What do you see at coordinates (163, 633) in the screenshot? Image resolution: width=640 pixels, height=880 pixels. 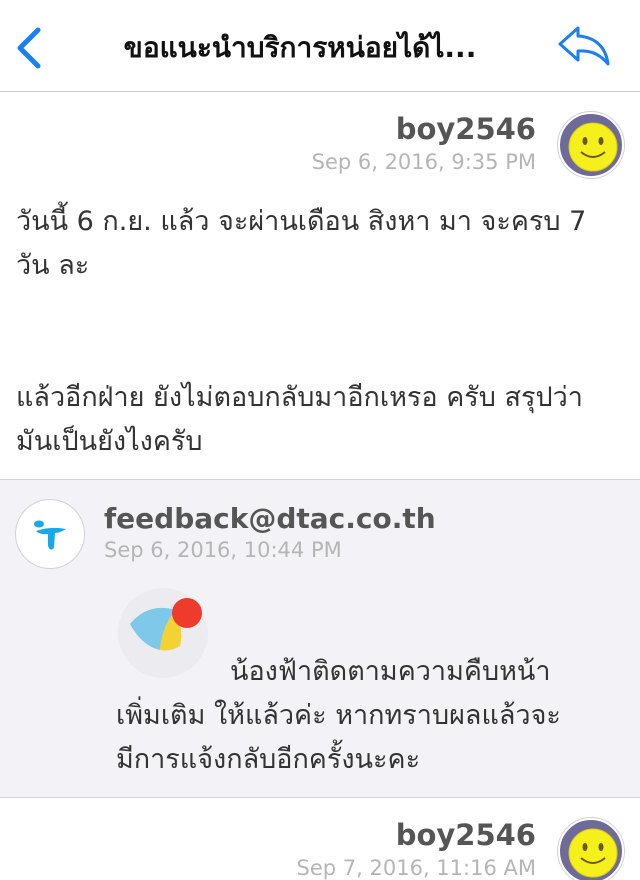 I see `nongfa-logo-icon` at bounding box center [163, 633].